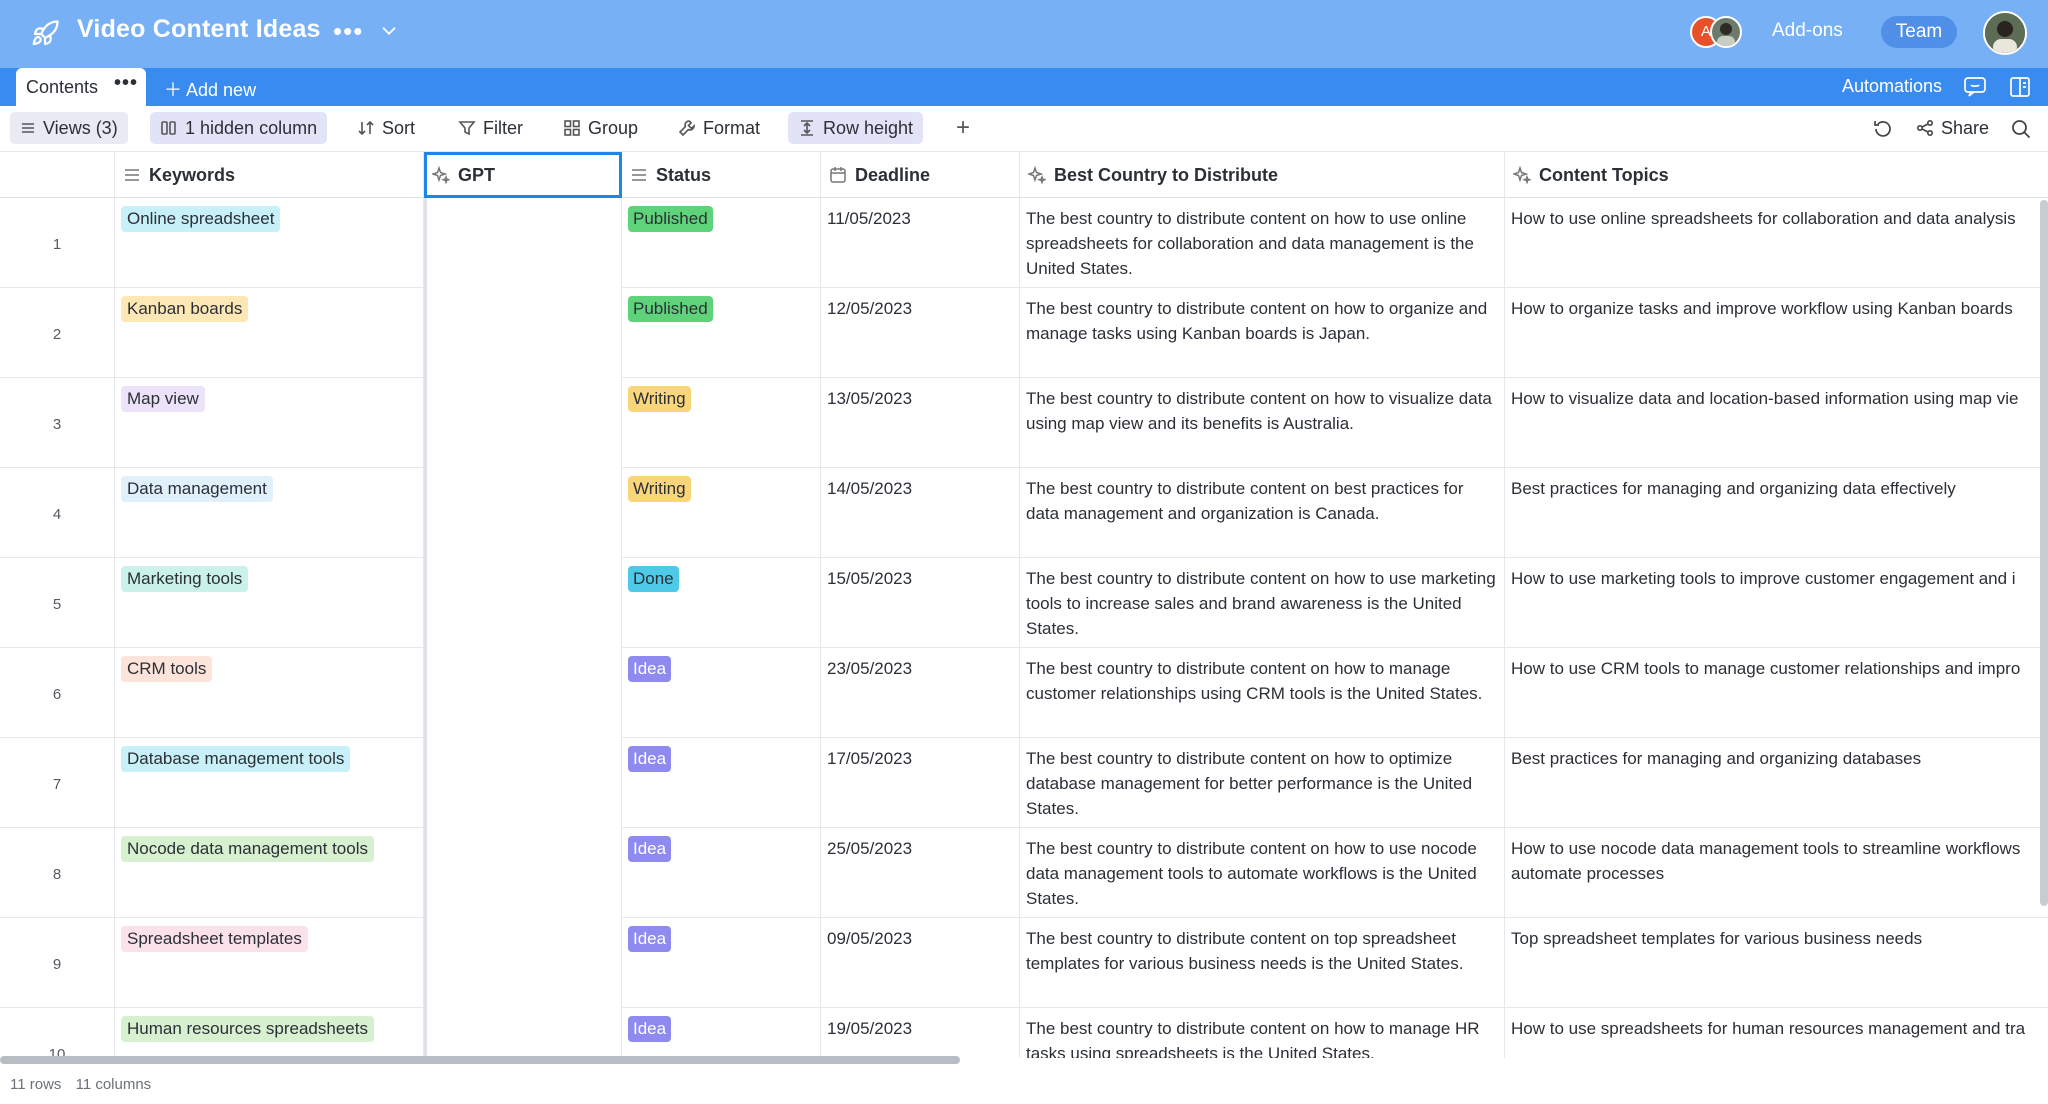  What do you see at coordinates (269, 513) in the screenshot?
I see `keyword-cell: Data management` at bounding box center [269, 513].